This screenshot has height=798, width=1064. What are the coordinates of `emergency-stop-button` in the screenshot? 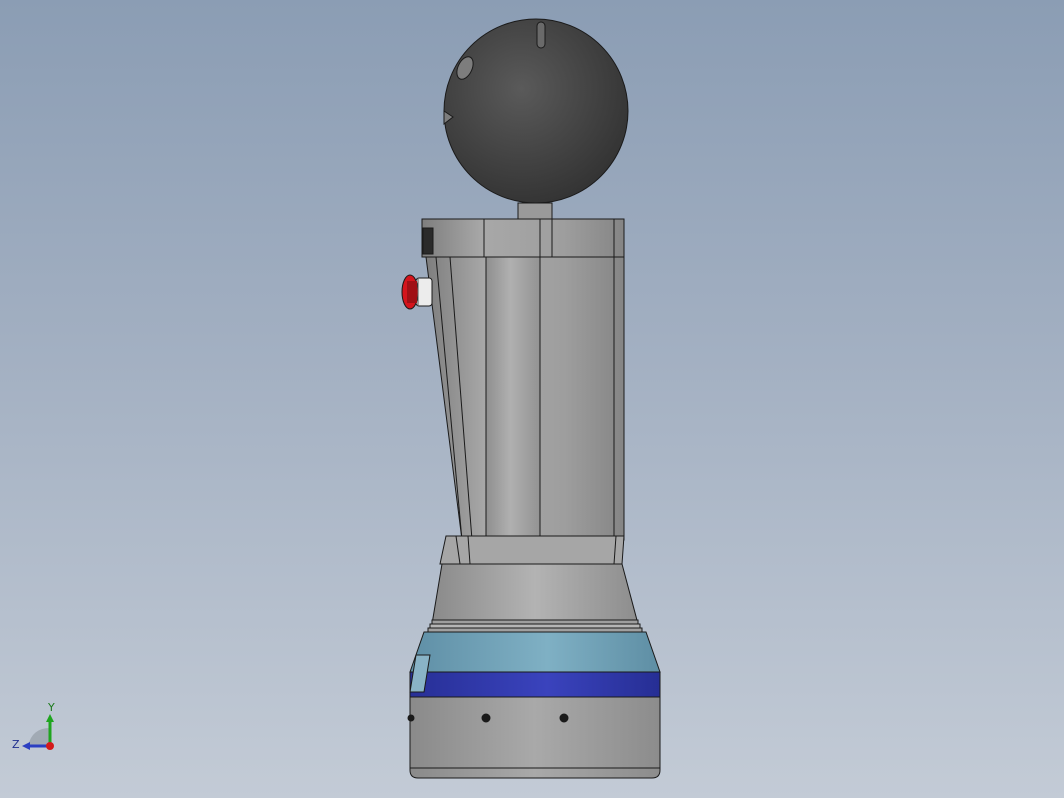 It's located at (417, 292).